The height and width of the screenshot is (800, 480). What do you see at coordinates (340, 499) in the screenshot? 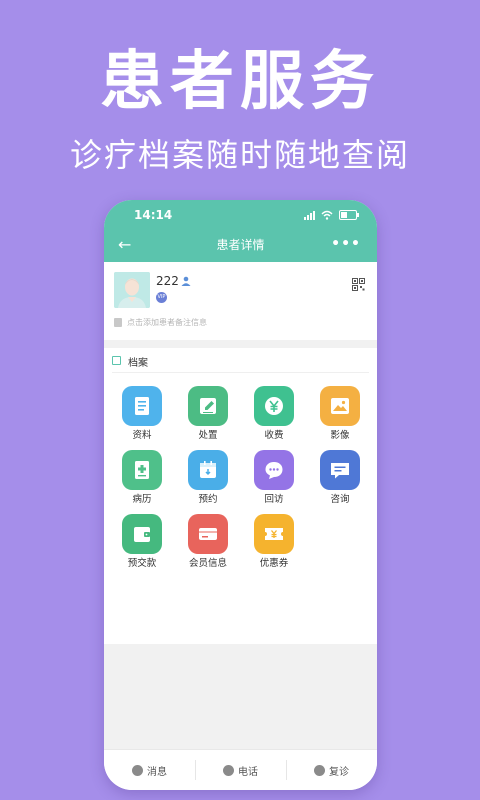
I see `archive-item-label: 咨询` at bounding box center [340, 499].